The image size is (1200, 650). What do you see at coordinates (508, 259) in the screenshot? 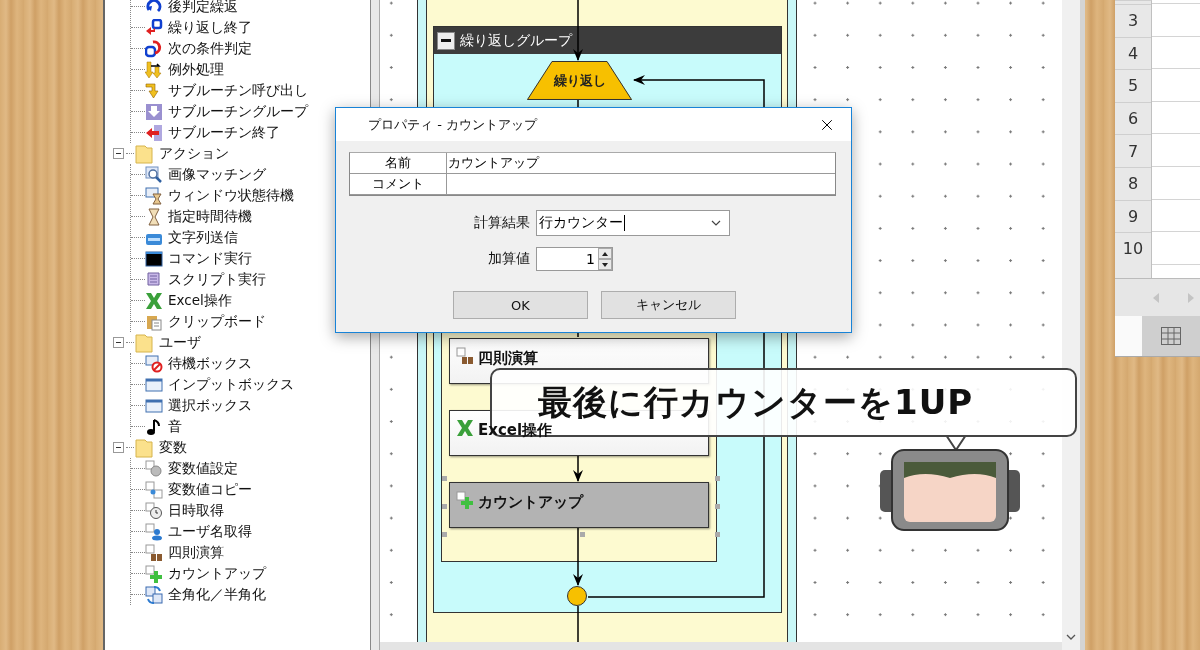
I see `field-label: 加算値` at bounding box center [508, 259].